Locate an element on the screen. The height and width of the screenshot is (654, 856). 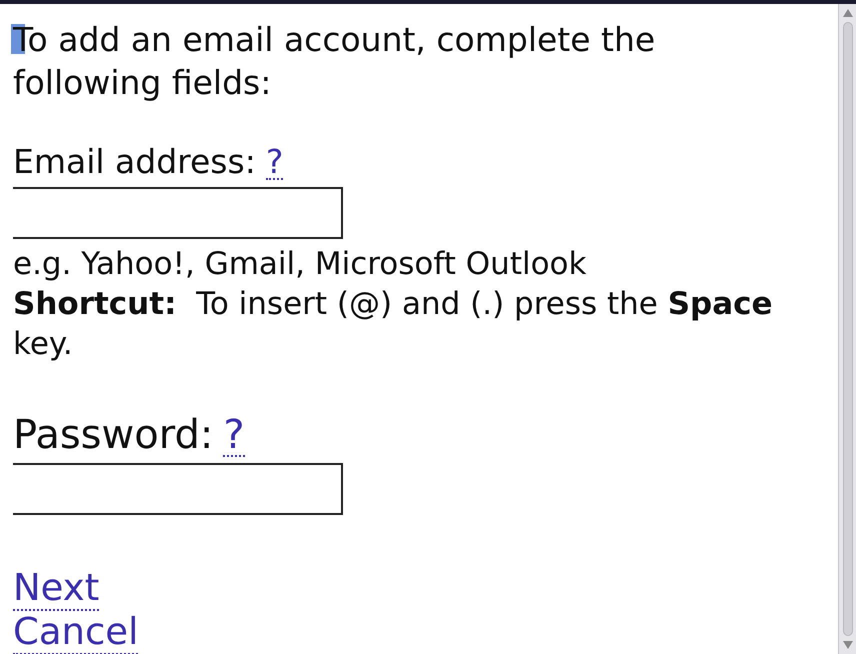
shortcut-text: Shortcut: To insert (@) and (.) press the Space key. is located at coordinates (393, 324).